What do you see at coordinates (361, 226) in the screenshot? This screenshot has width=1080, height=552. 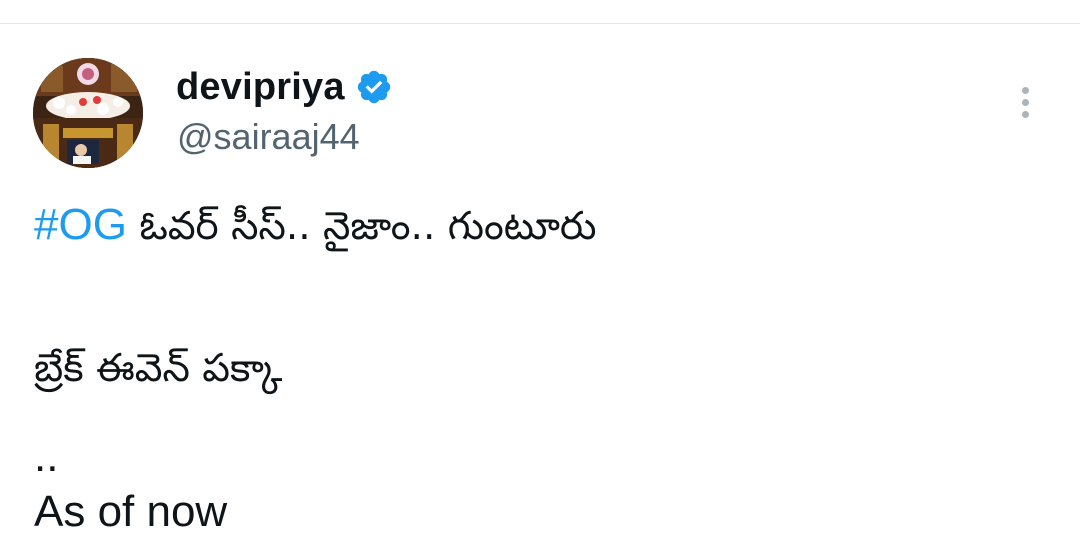 I see `tweet-line-1-text: ఓవర్ సీస్.. నైజాం.. గుంటూరు` at bounding box center [361, 226].